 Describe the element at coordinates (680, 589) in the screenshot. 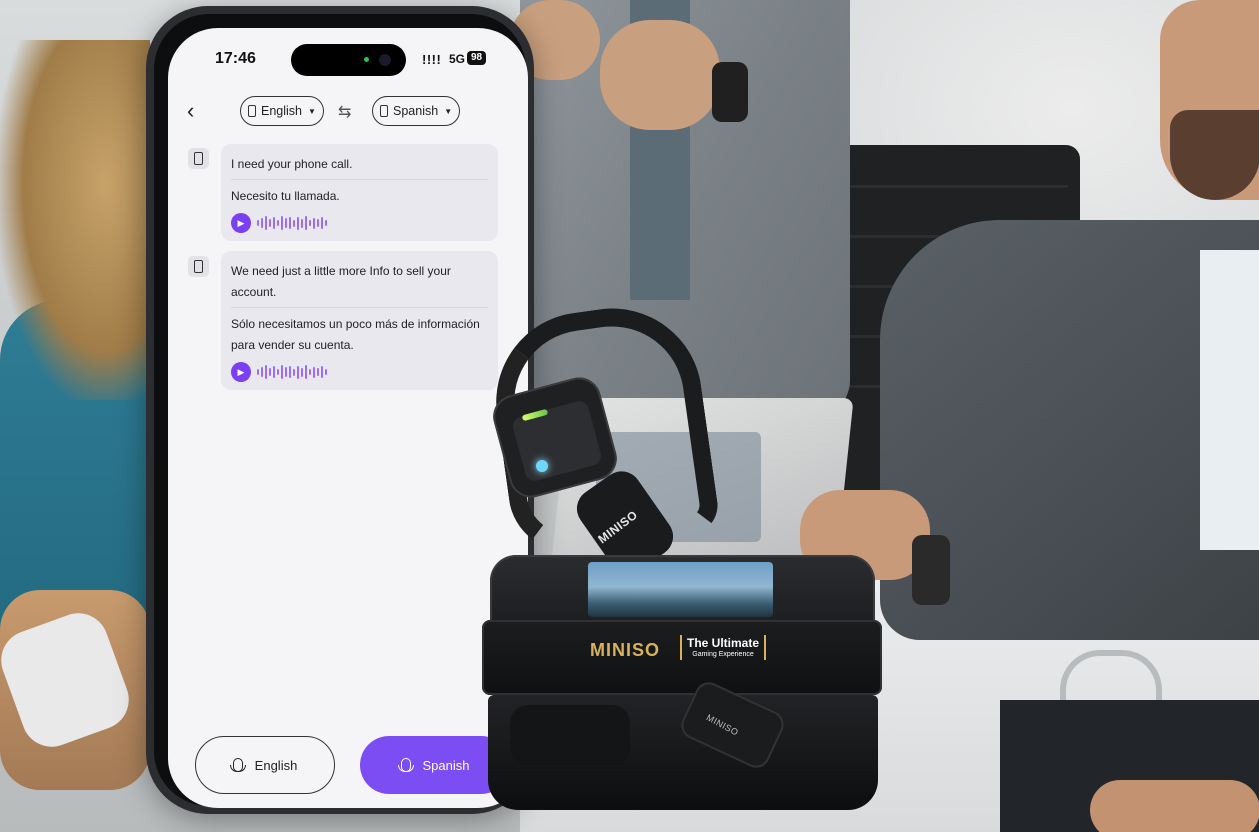

I see `case-display` at that location.